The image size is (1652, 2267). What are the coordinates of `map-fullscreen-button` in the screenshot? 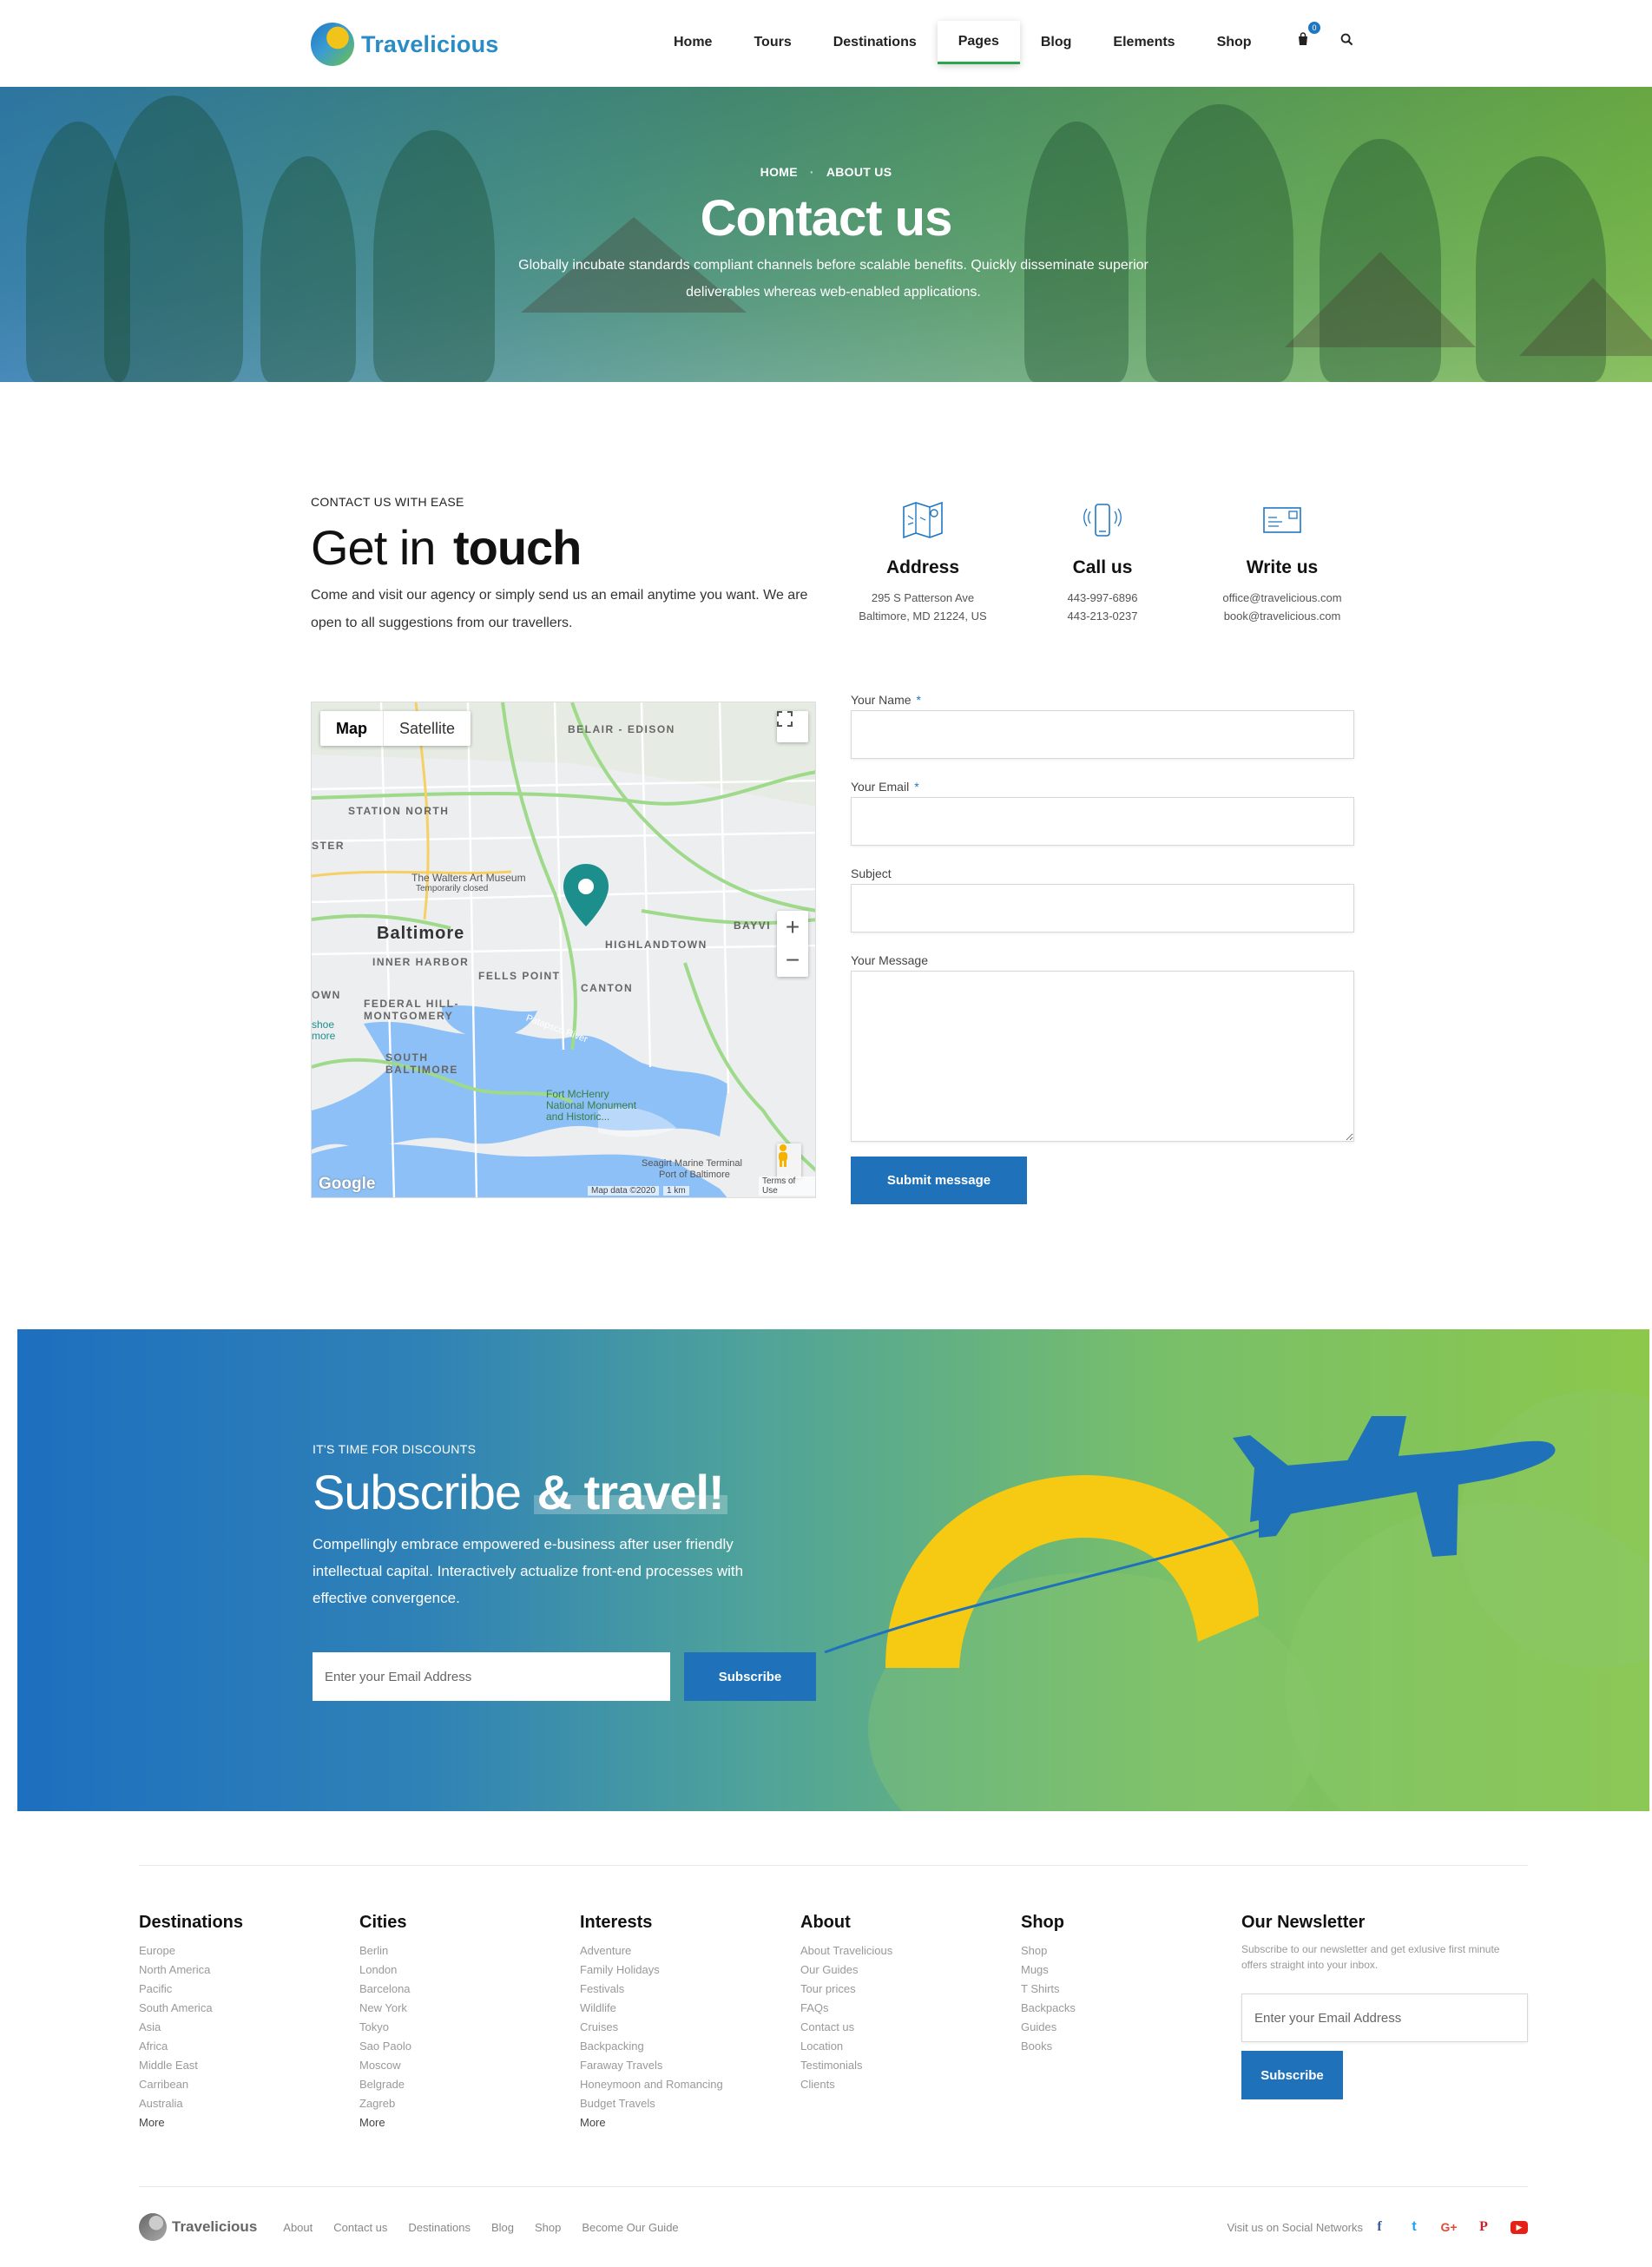 It's located at (792, 726).